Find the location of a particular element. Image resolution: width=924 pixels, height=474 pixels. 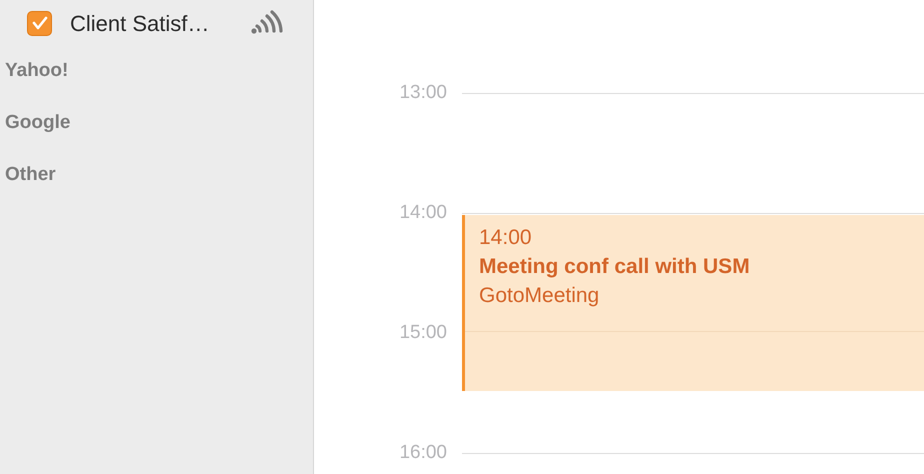

hour-label: 13:00 is located at coordinates (422, 93).